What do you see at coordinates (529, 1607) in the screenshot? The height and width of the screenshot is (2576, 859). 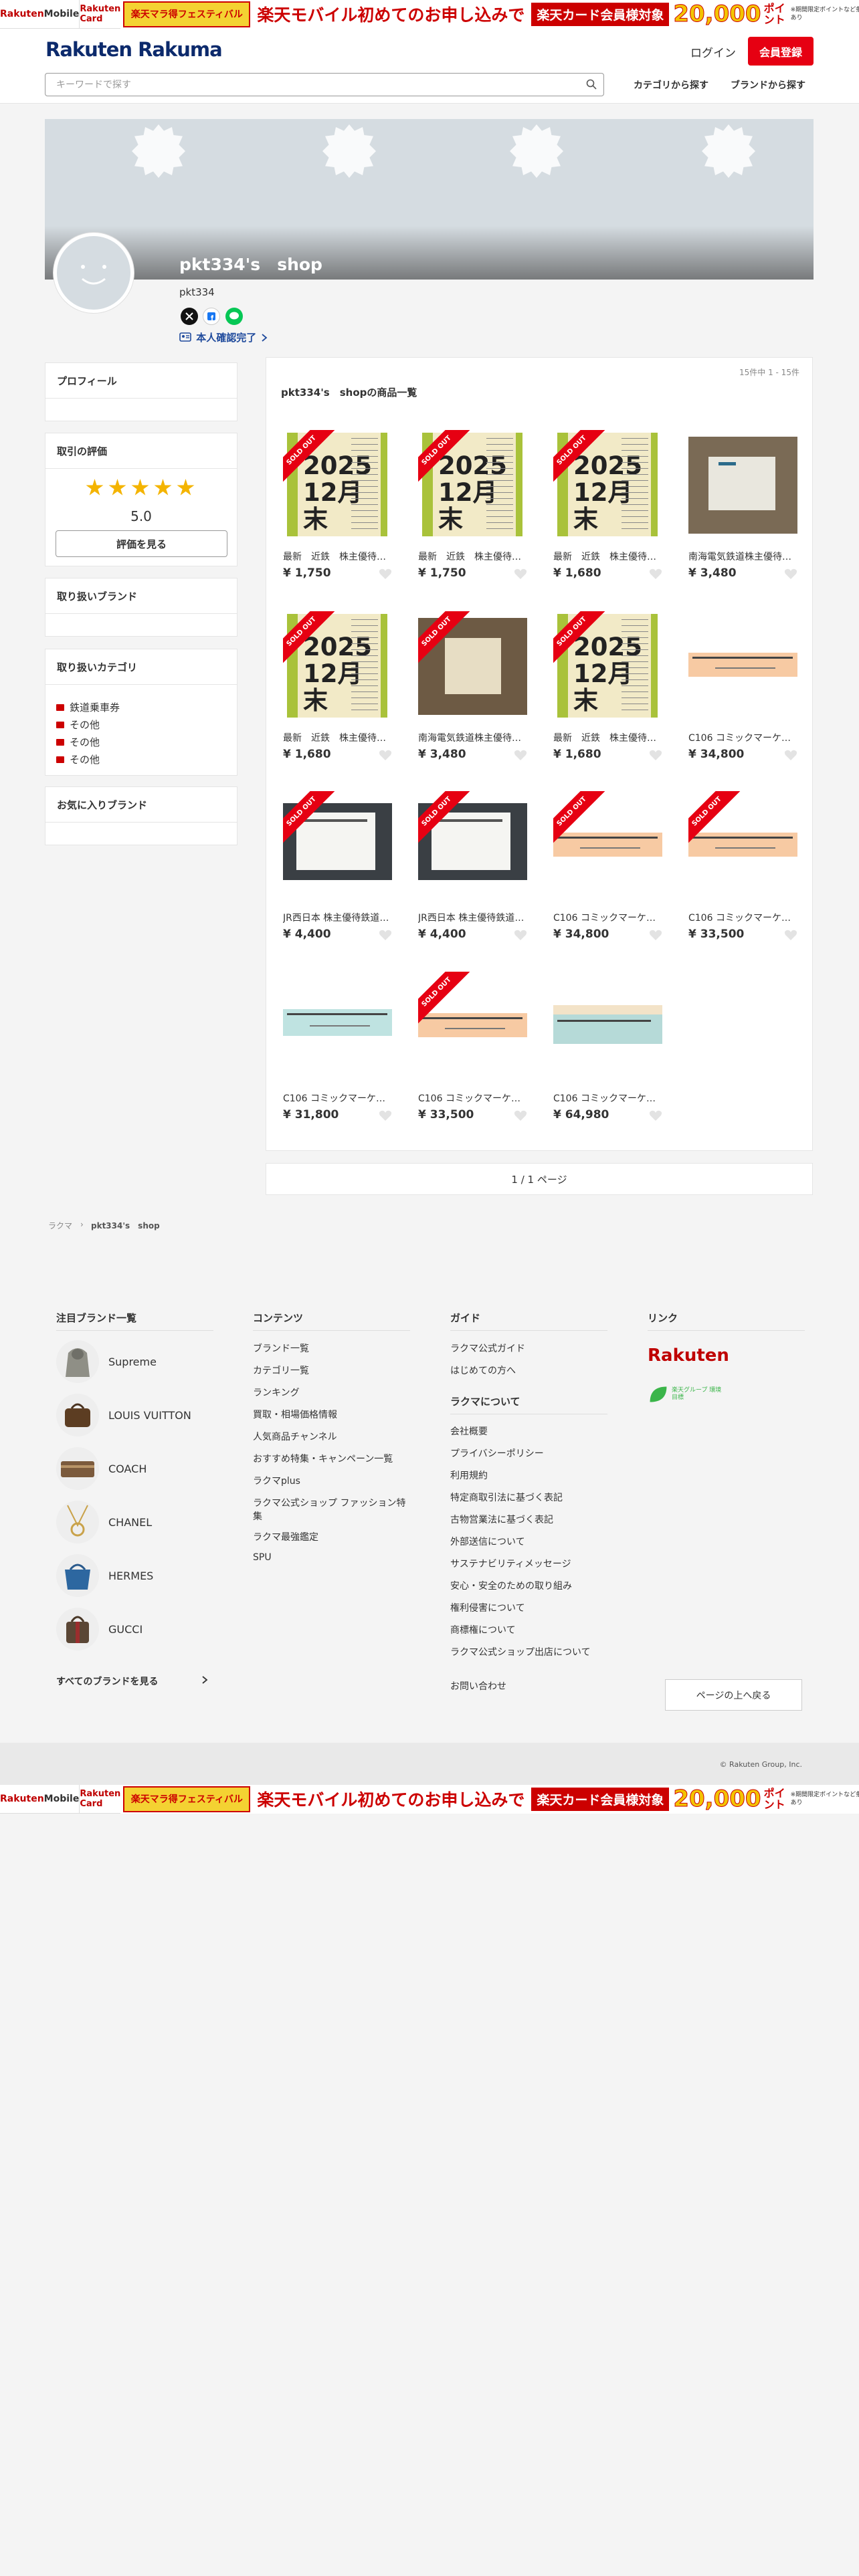 I see `footer-link: 権利侵害について` at bounding box center [529, 1607].